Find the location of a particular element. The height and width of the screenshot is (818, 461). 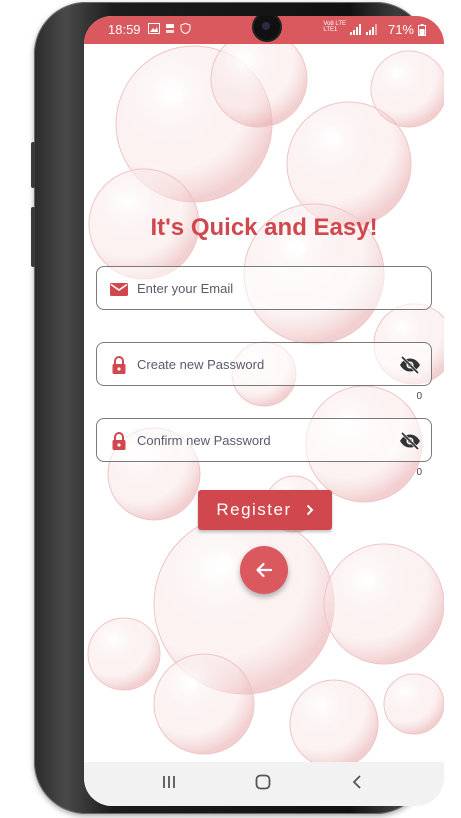

back-button is located at coordinates (264, 570).